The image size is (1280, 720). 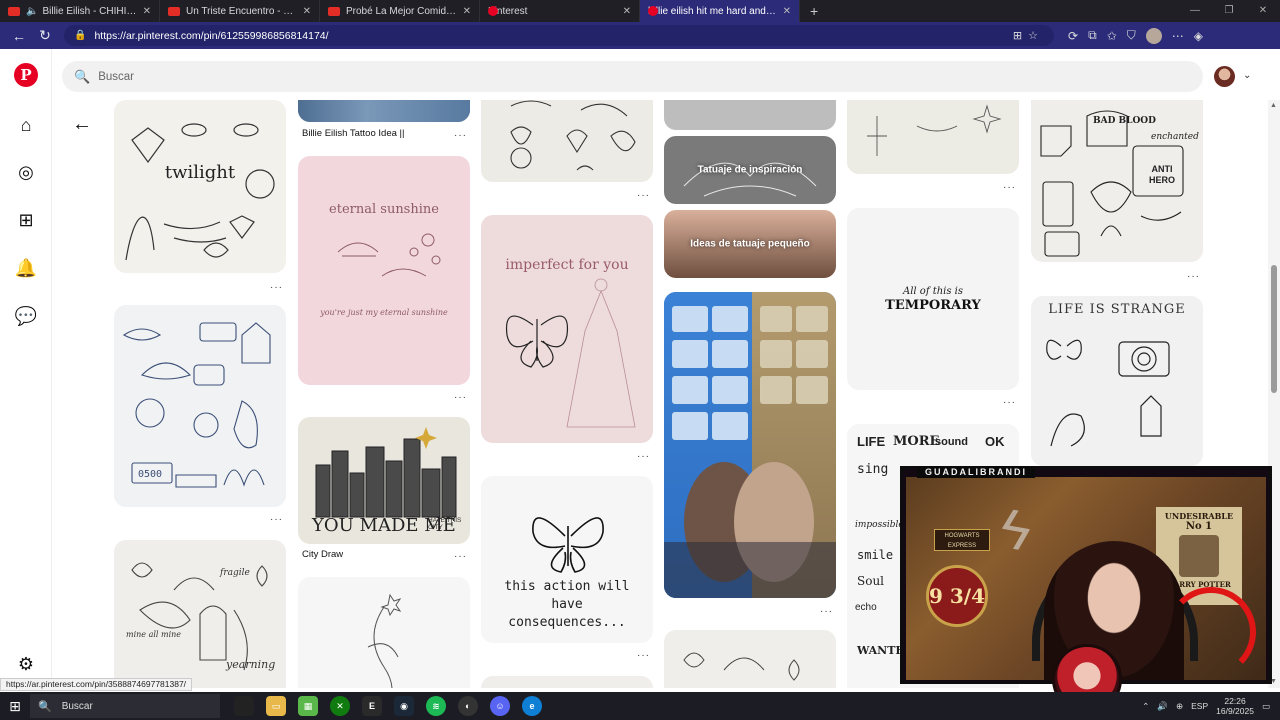 What do you see at coordinates (1178, 36) in the screenshot?
I see `more-menu-icon: ⋯` at bounding box center [1178, 36].